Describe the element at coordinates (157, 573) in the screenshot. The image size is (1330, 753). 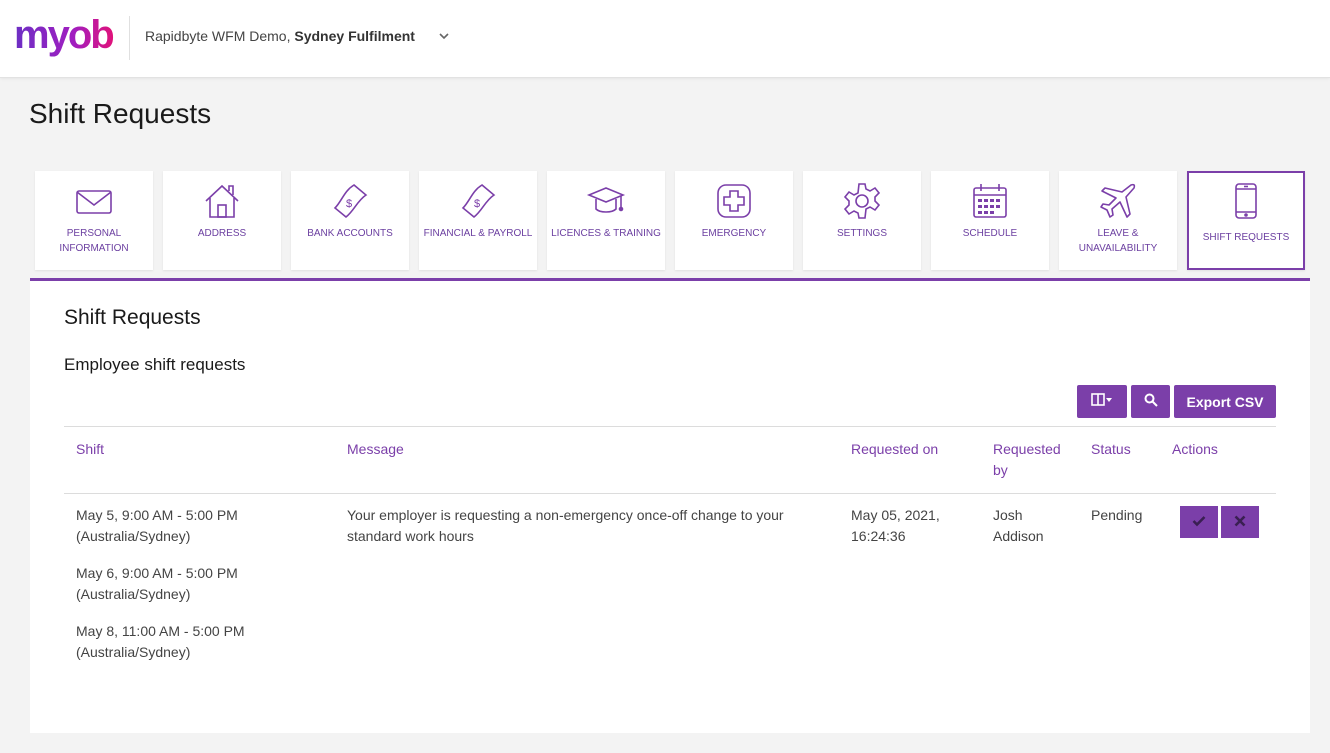
I see `shift-time: May 6, 9:00 AM - 5:00 PM` at that location.